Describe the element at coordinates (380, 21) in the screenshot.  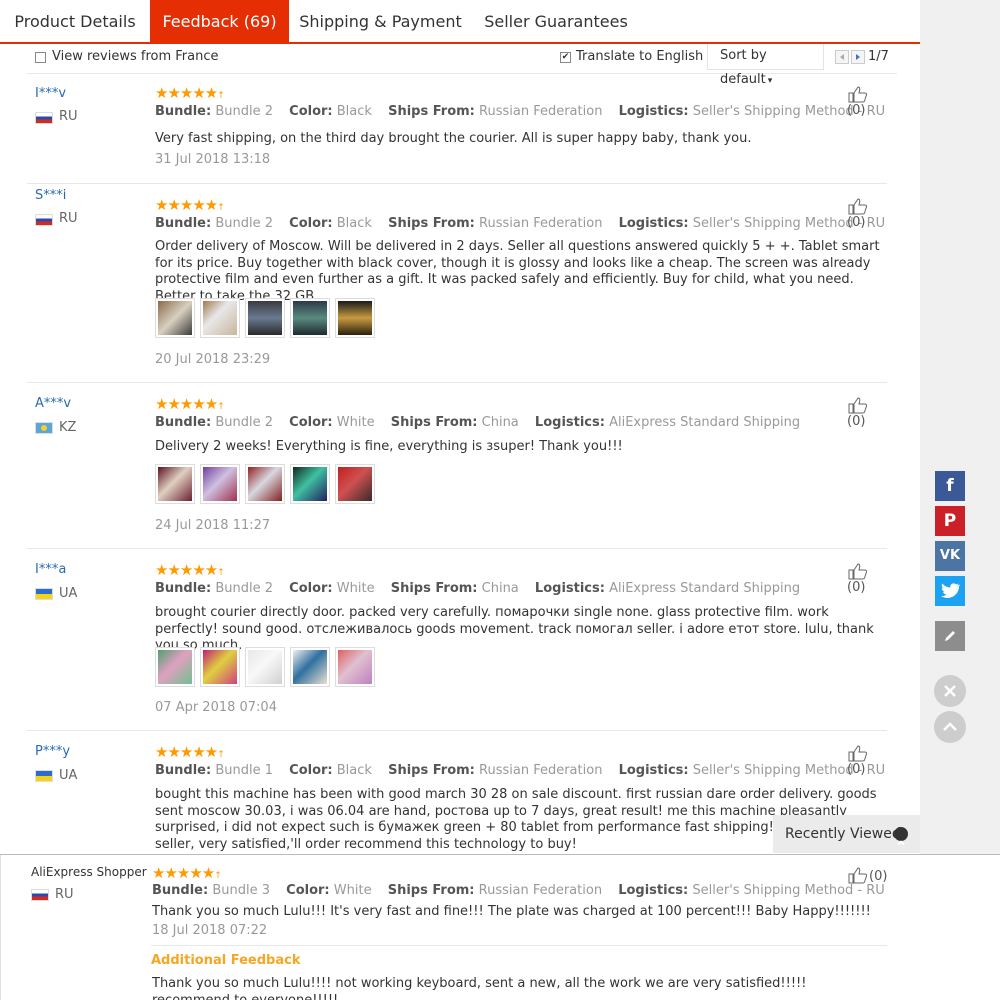
I see `tab-shipping-payment: Shipping & Payment` at that location.